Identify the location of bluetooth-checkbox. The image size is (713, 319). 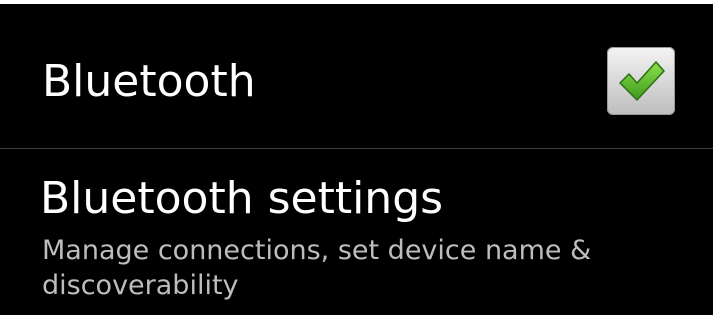
(641, 81).